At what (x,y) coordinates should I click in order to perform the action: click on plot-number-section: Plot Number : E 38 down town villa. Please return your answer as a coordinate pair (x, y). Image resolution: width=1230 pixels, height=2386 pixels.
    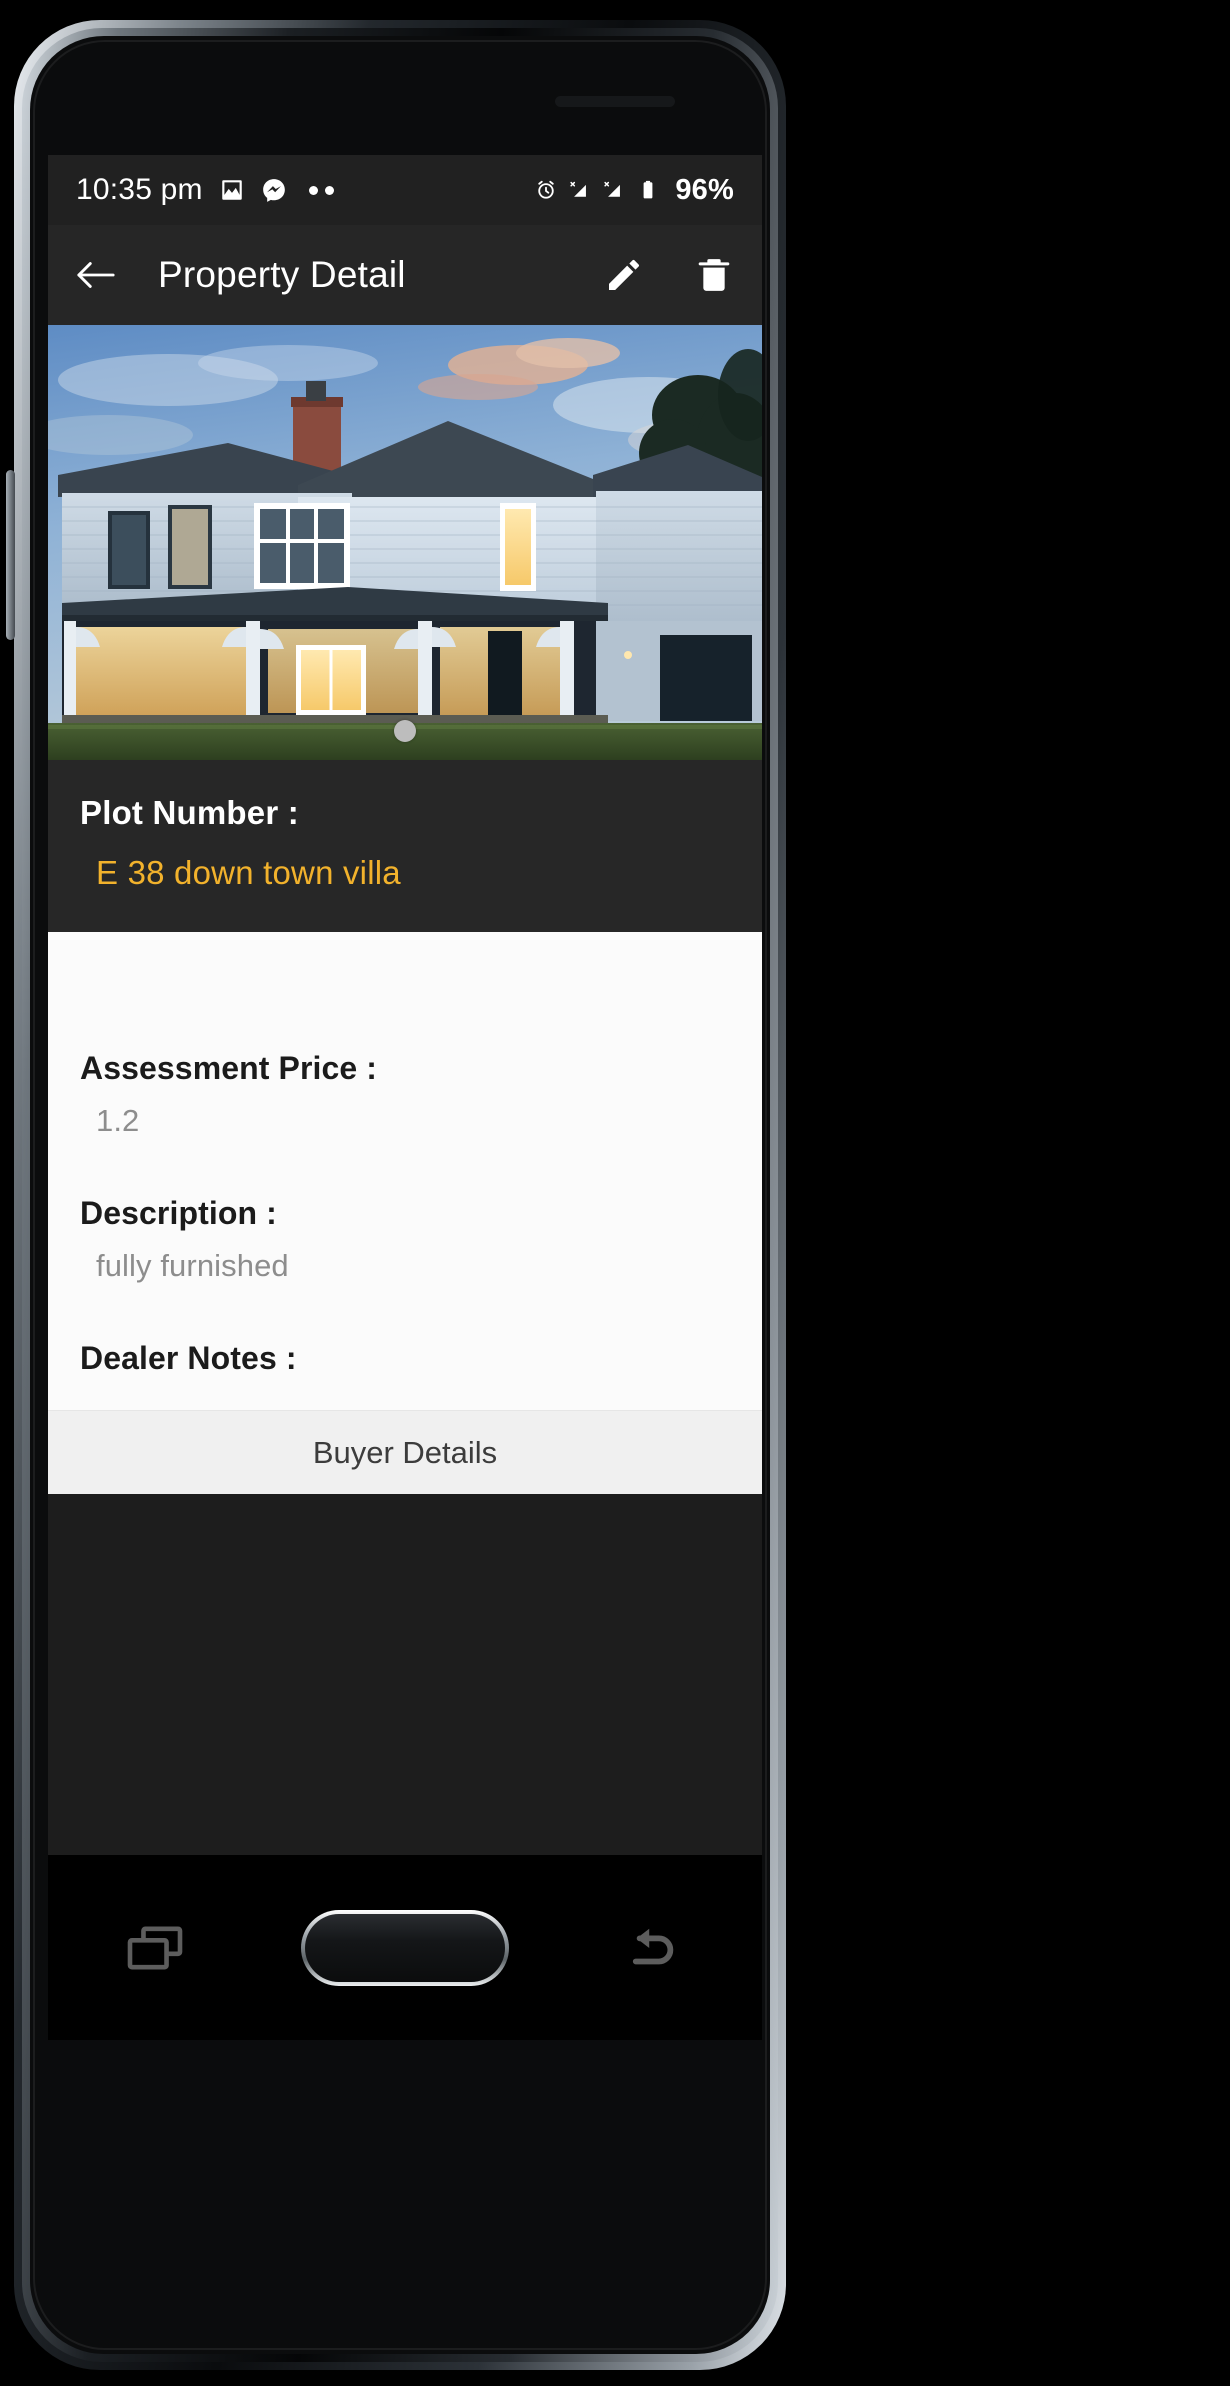
    Looking at the image, I should click on (405, 846).